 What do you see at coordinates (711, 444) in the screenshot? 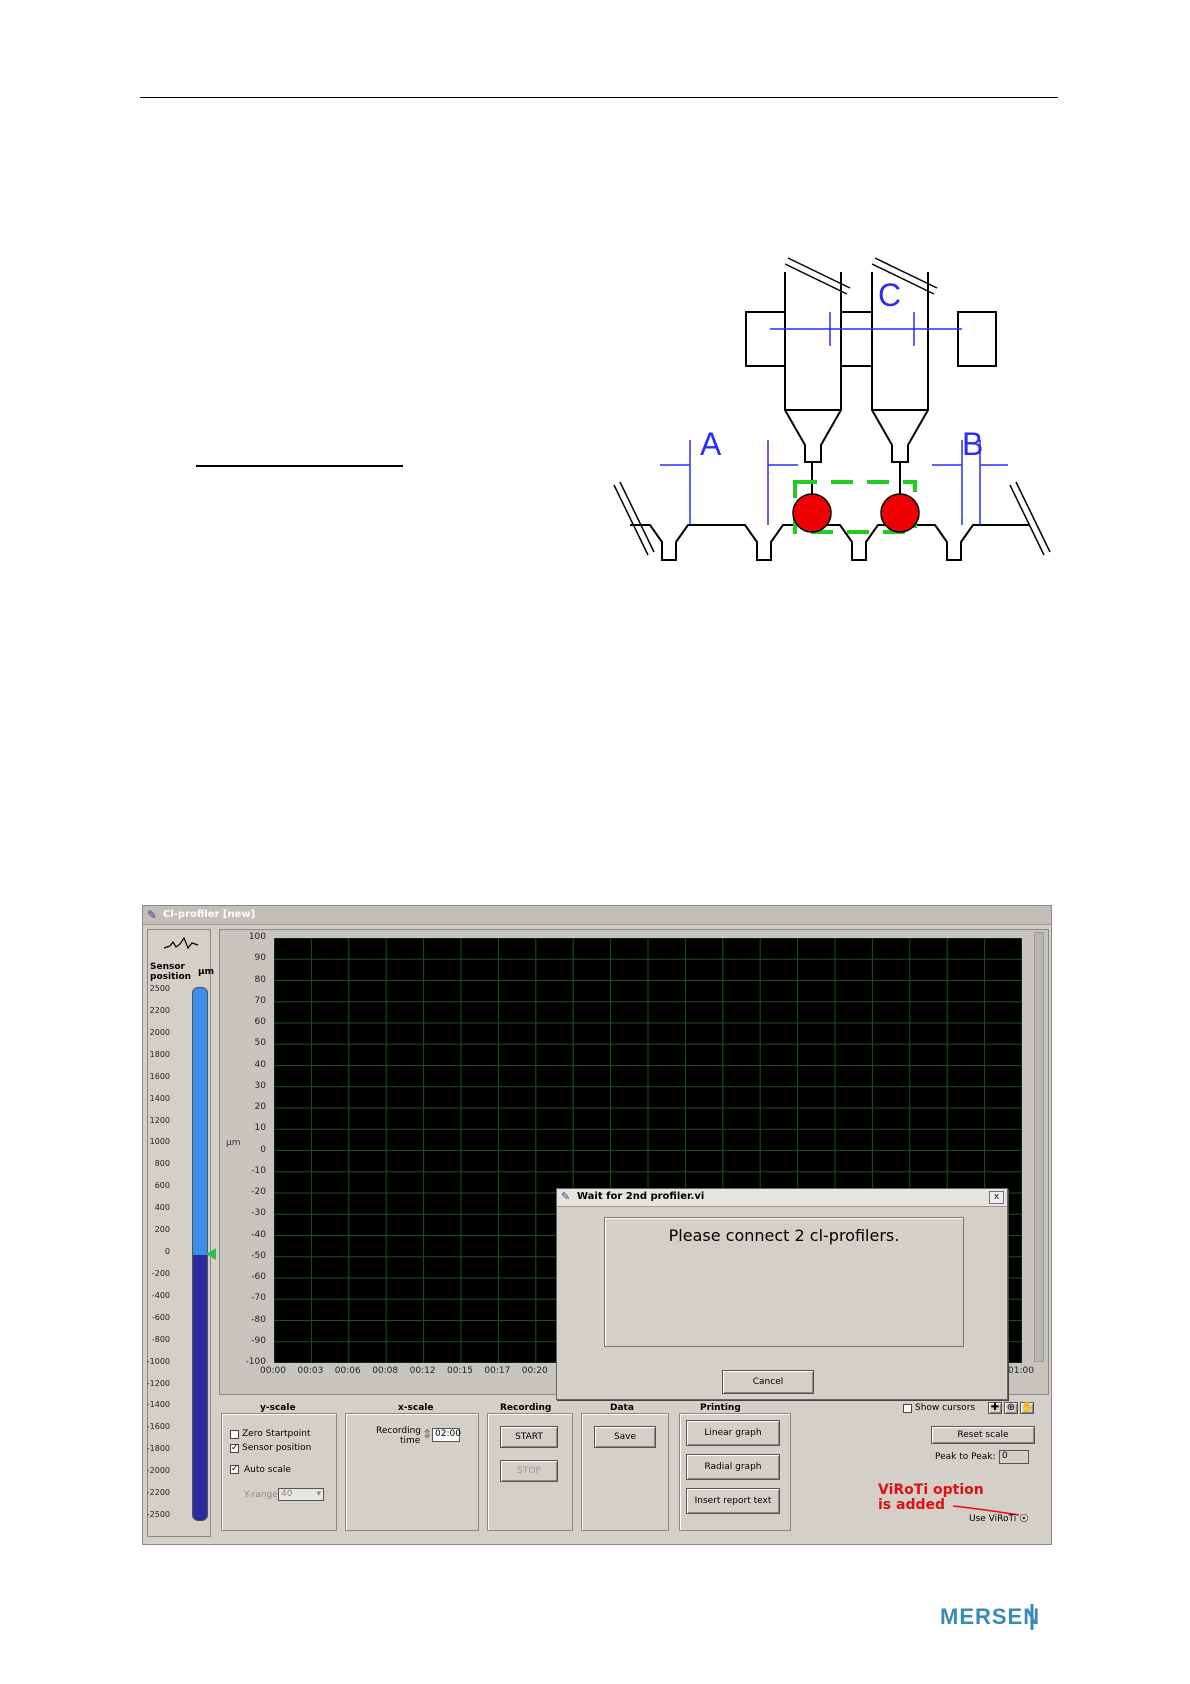
I see `label-a: A` at bounding box center [711, 444].